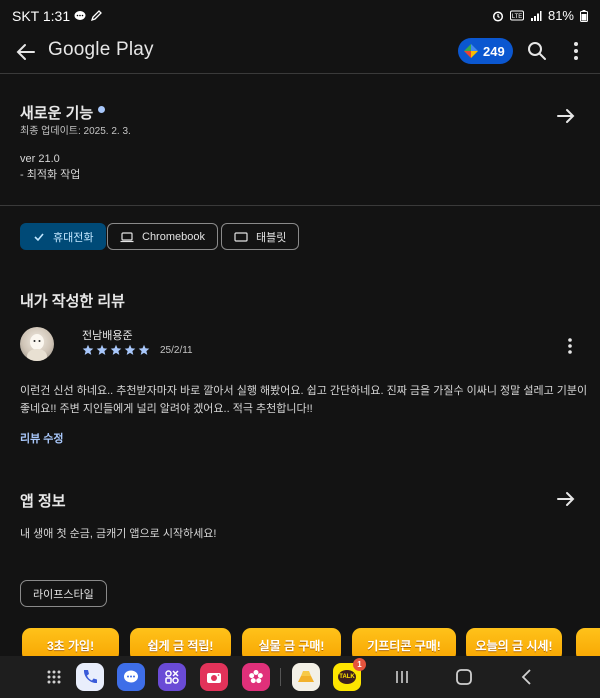 This screenshot has height=698, width=600. I want to click on check-icon, so click(39, 236).